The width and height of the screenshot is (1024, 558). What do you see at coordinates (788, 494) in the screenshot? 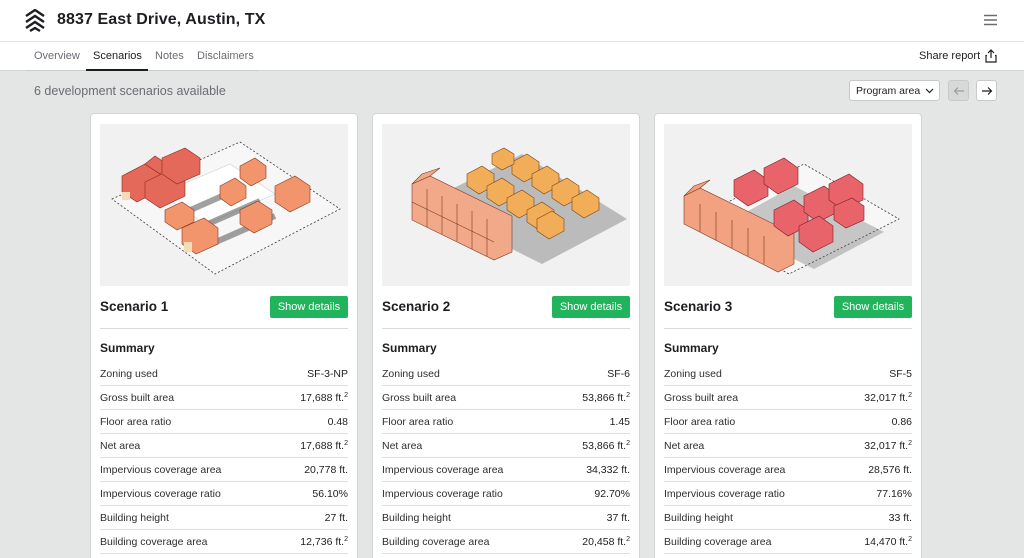
I see `table-row: Impervious coverage ratio 77.16%` at bounding box center [788, 494].